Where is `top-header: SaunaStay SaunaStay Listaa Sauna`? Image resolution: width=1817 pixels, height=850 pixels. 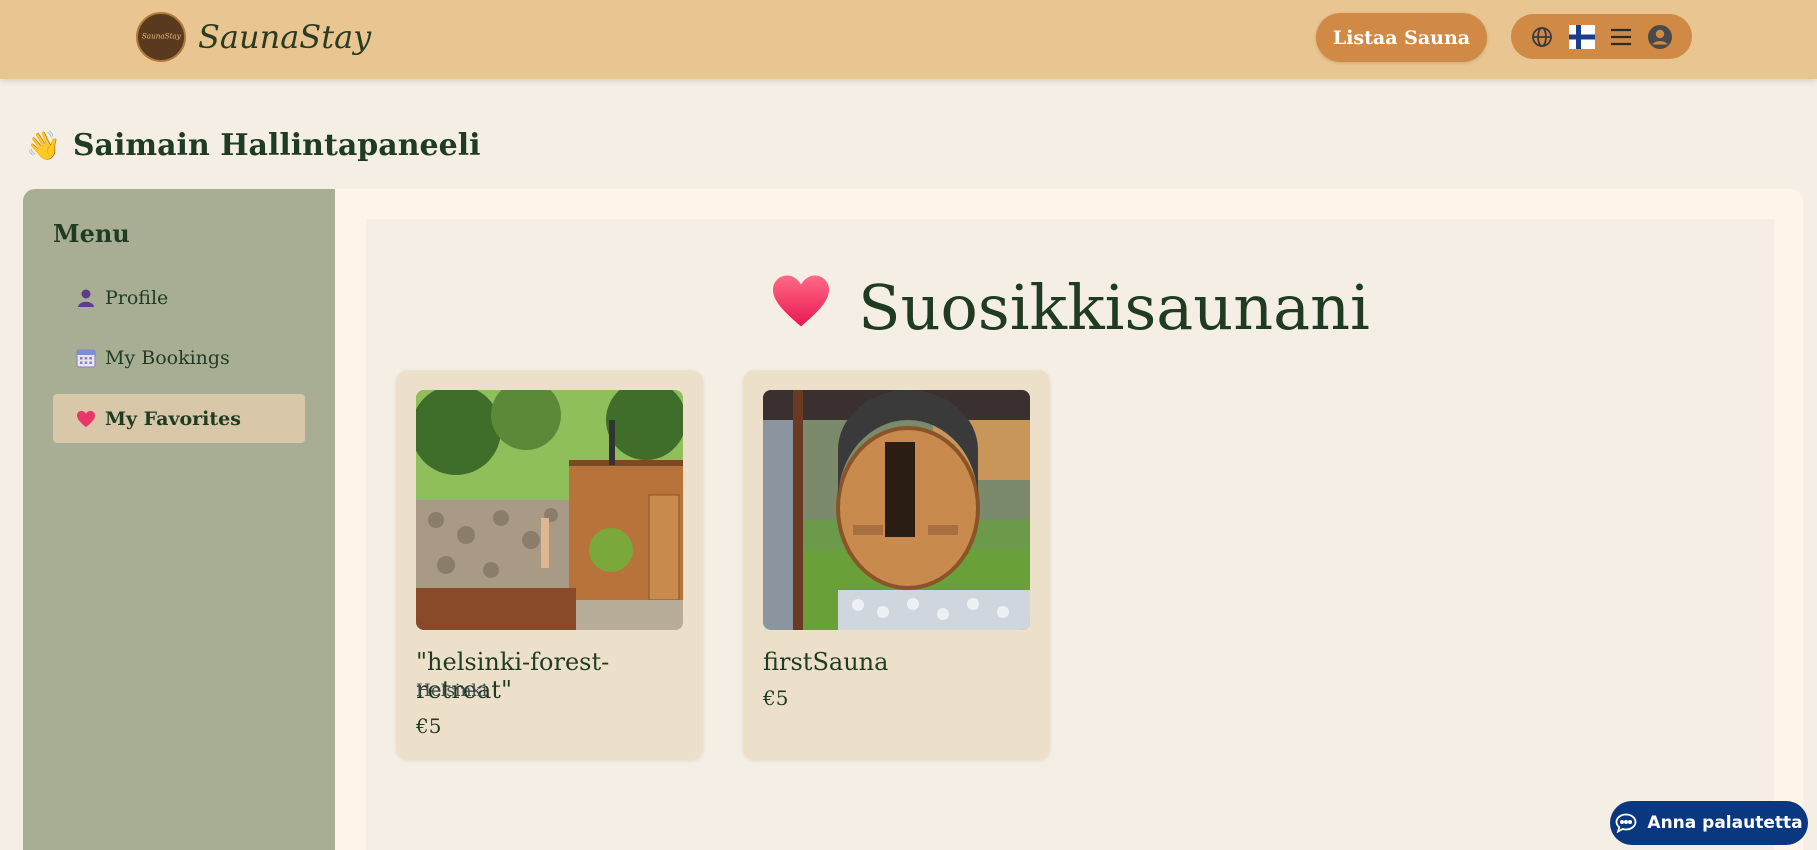 top-header: SaunaStay SaunaStay Listaa Sauna is located at coordinates (908, 39).